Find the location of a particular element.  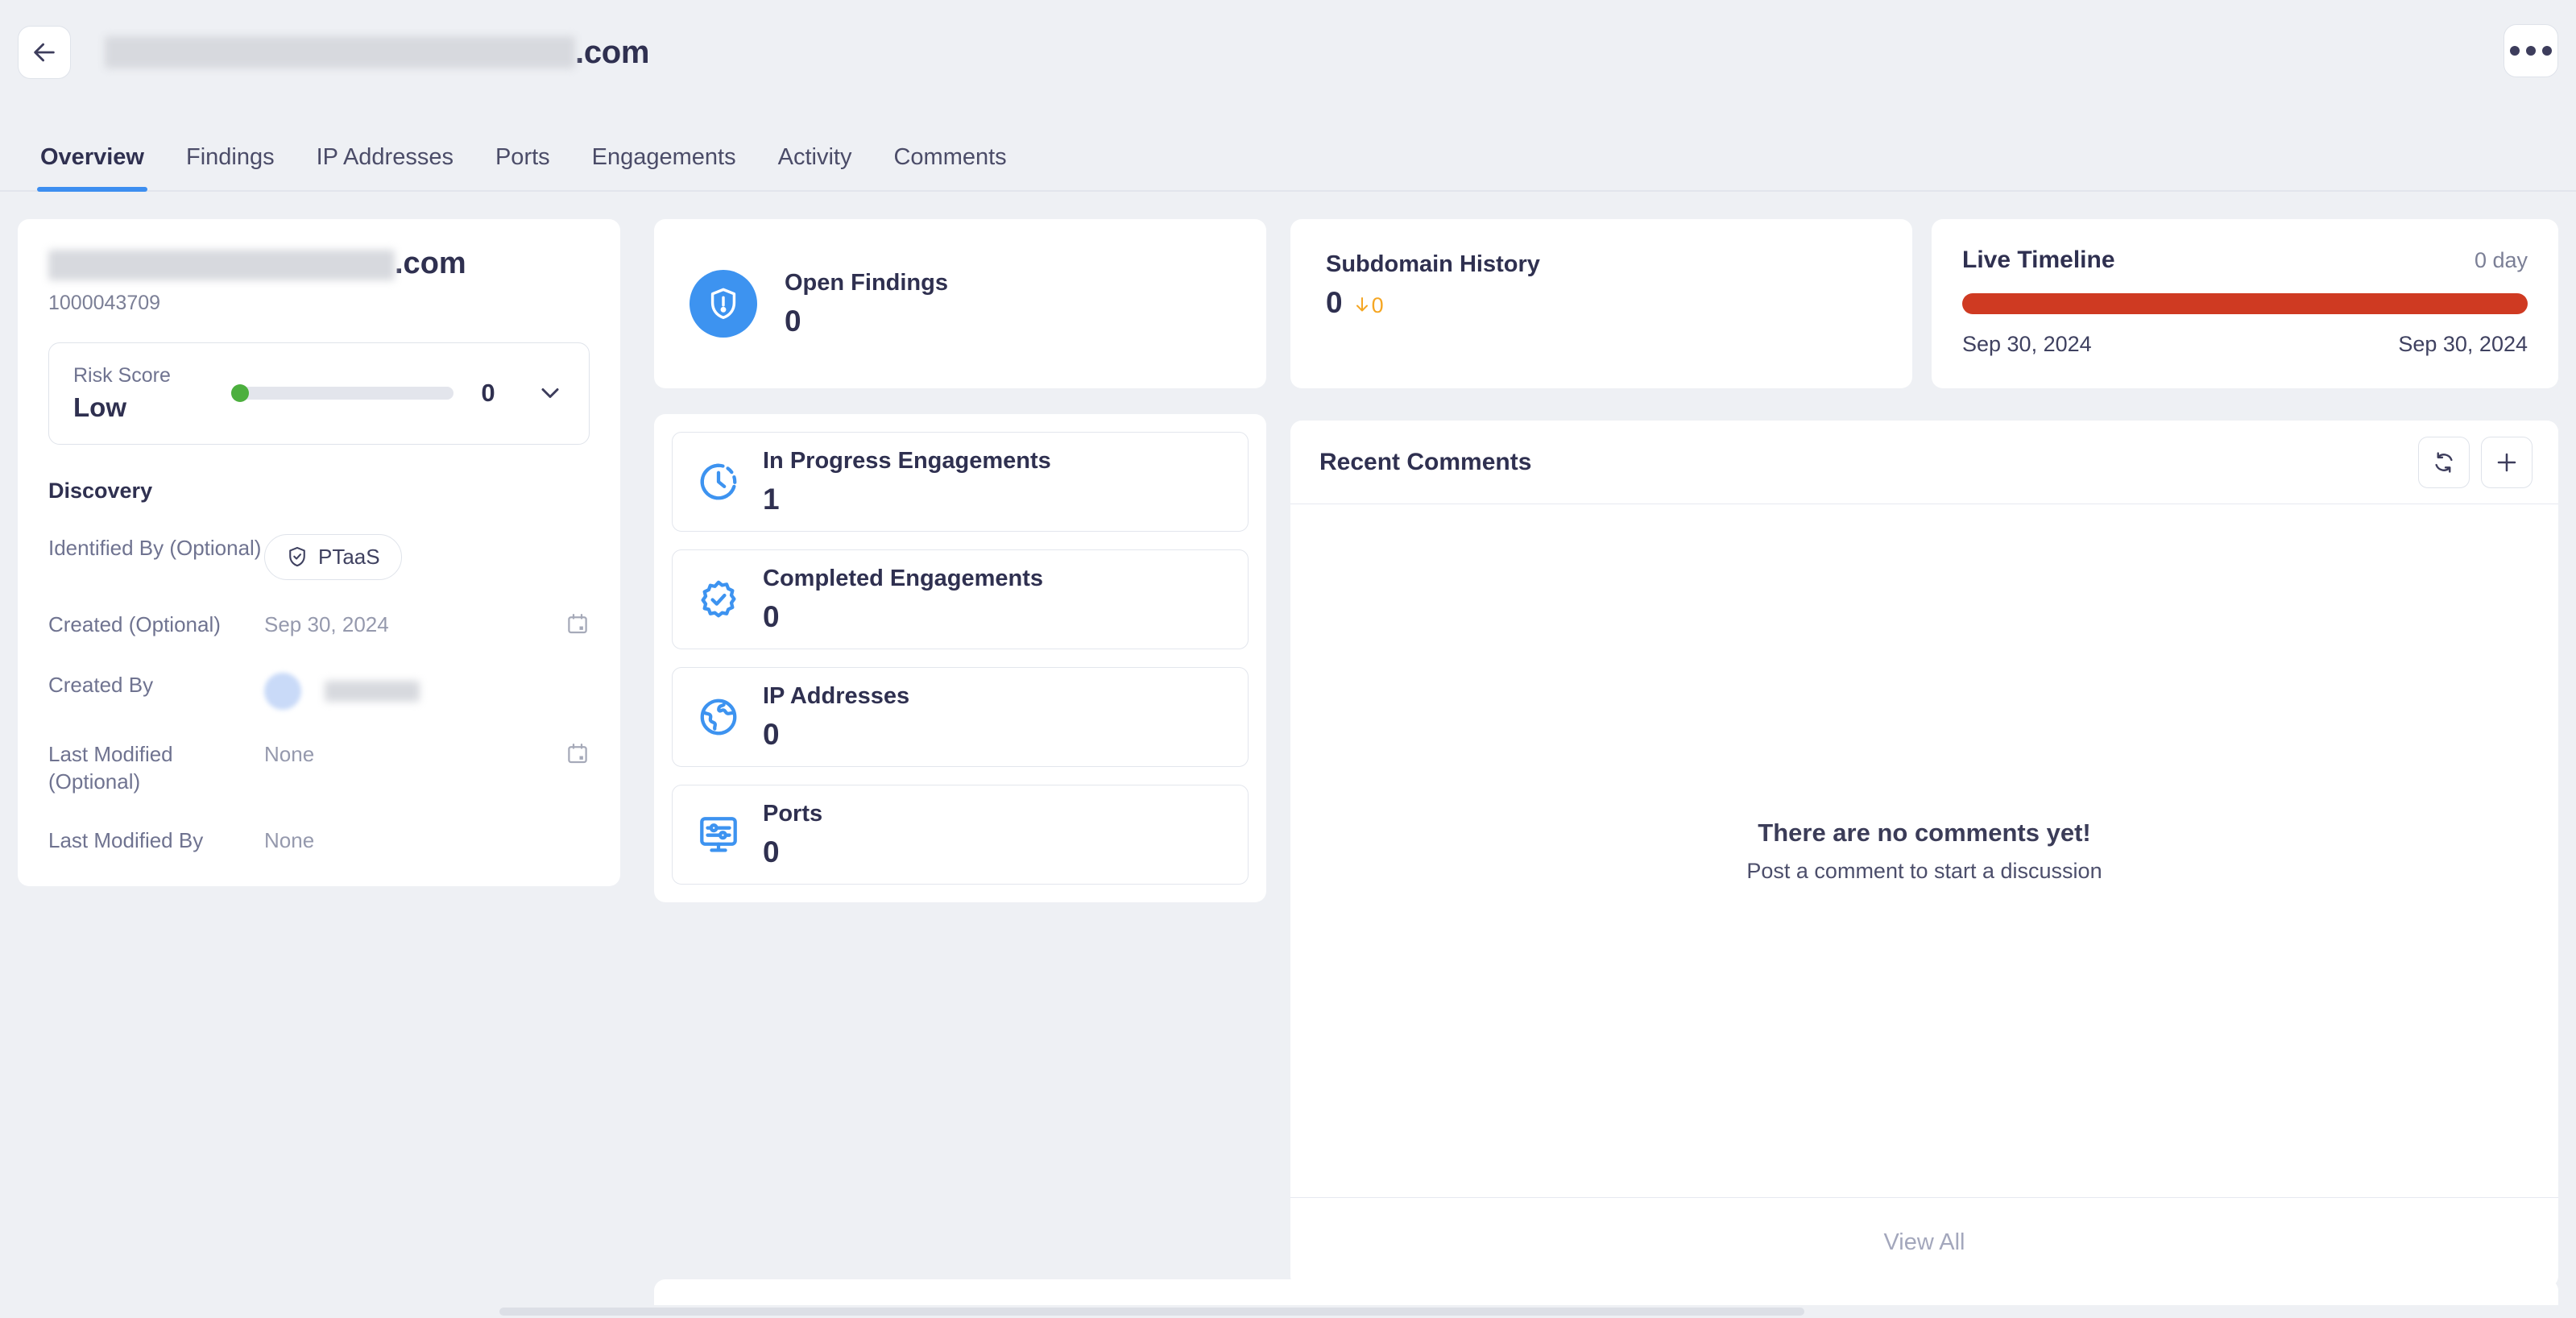

redacted-domain is located at coordinates (340, 52).